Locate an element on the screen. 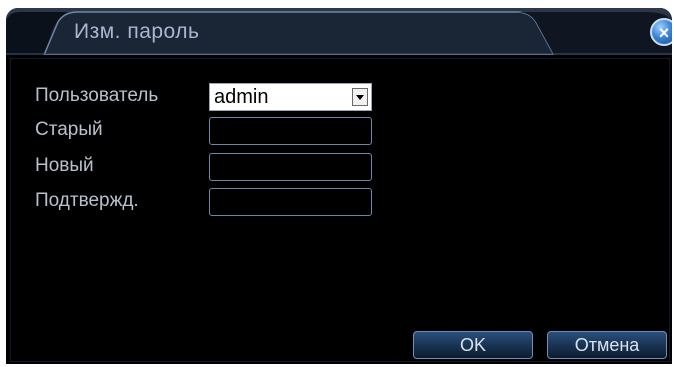 This screenshot has height=367, width=674. user-select: admin is located at coordinates (290, 97).